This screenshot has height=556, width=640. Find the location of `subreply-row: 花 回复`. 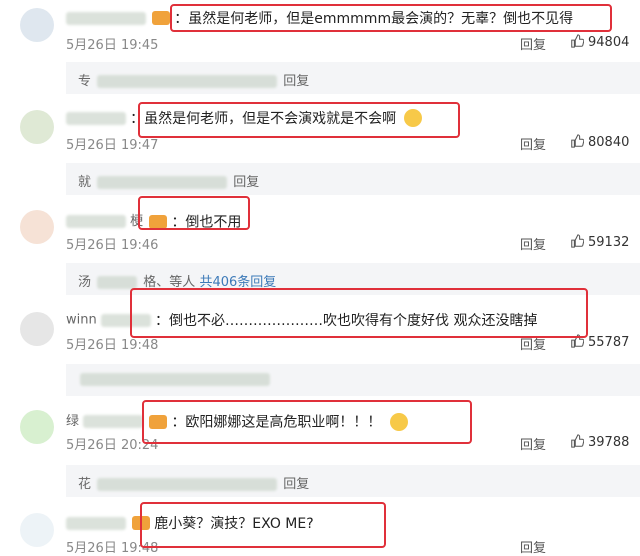

subreply-row: 花 回复 is located at coordinates (353, 481).